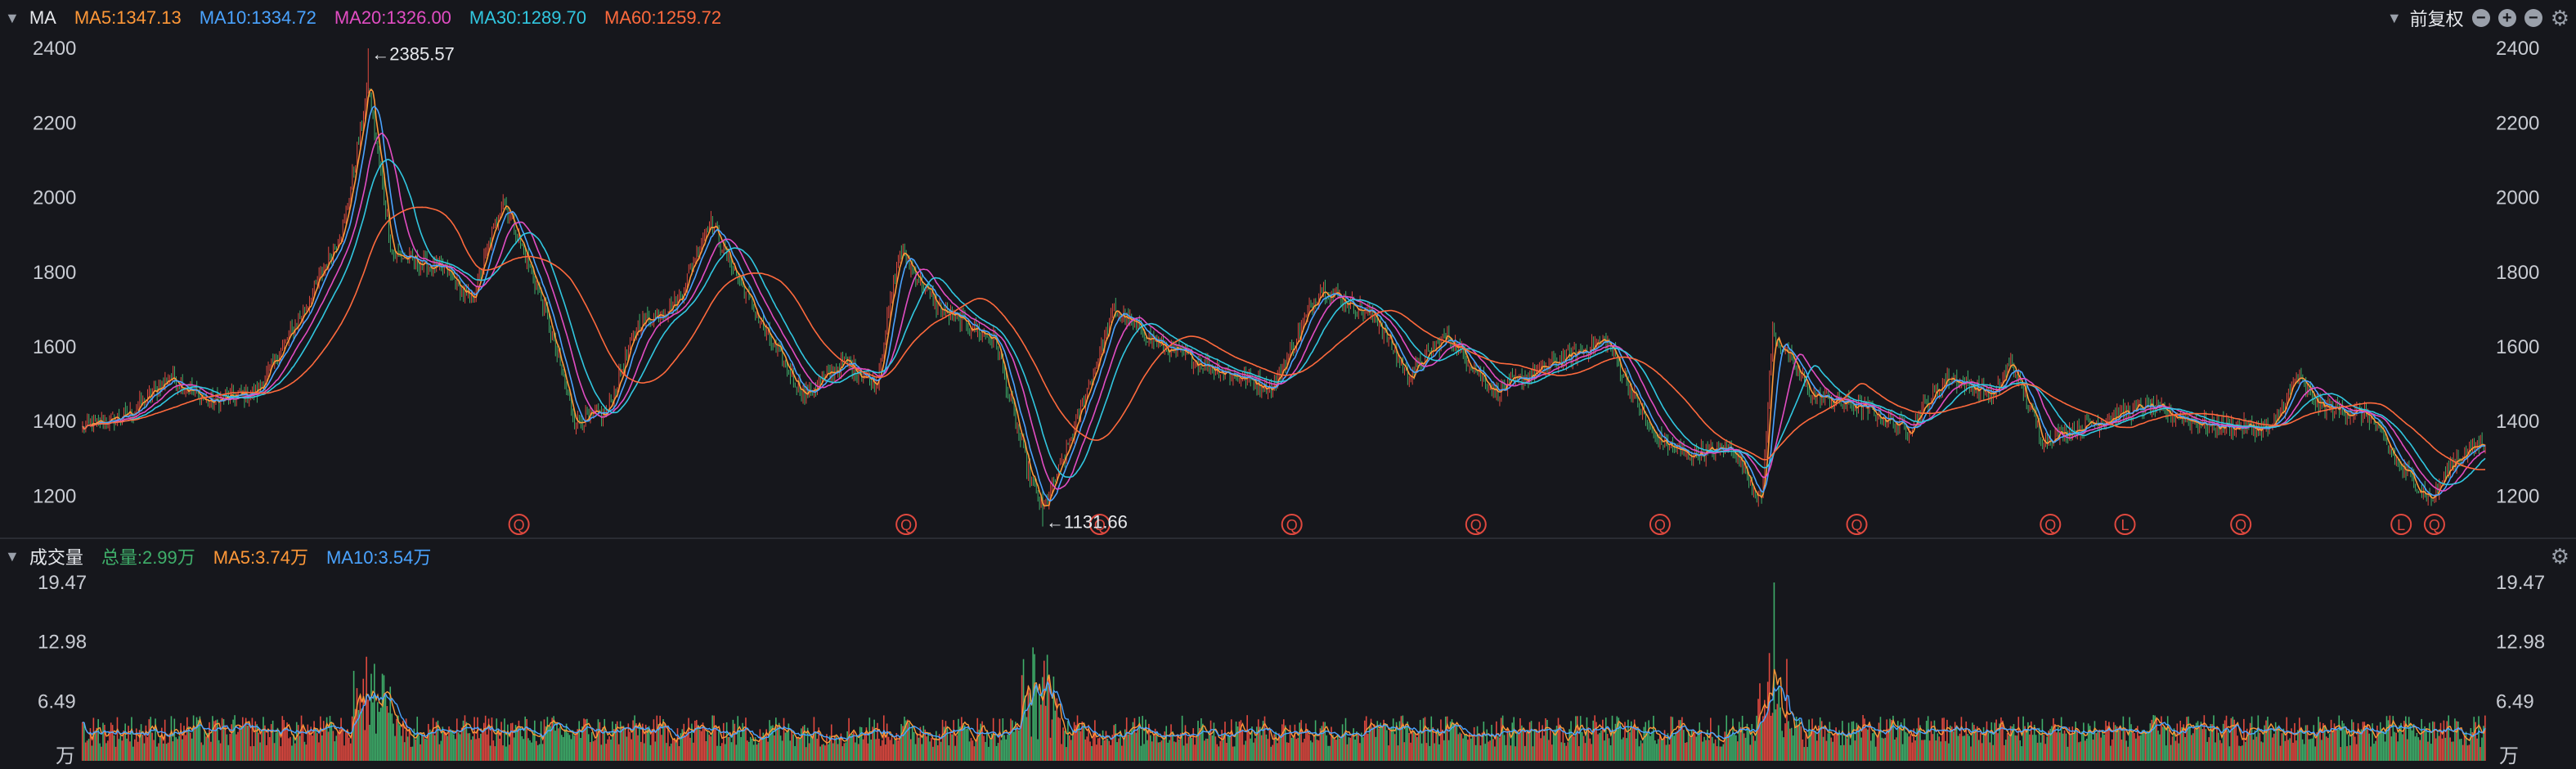  I want to click on zoom-in-icon: +, so click(2506, 18).